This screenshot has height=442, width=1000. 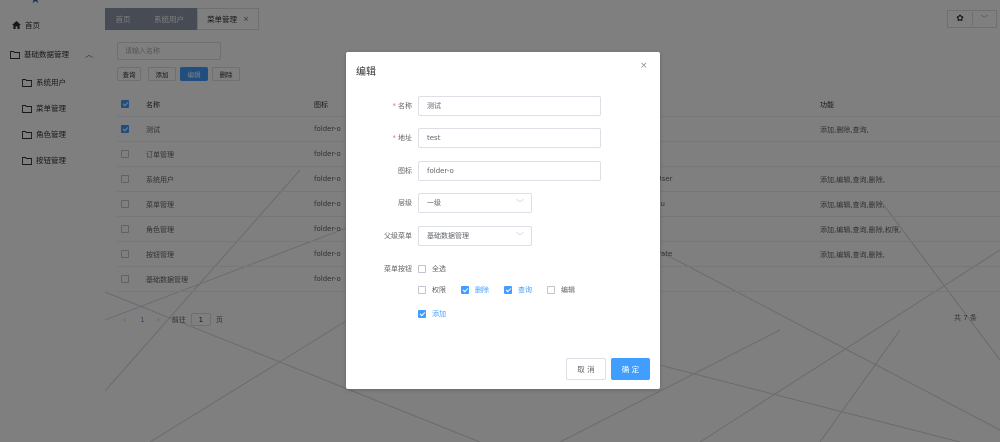 I want to click on parent-label: 父级菜单, so click(x=398, y=236).